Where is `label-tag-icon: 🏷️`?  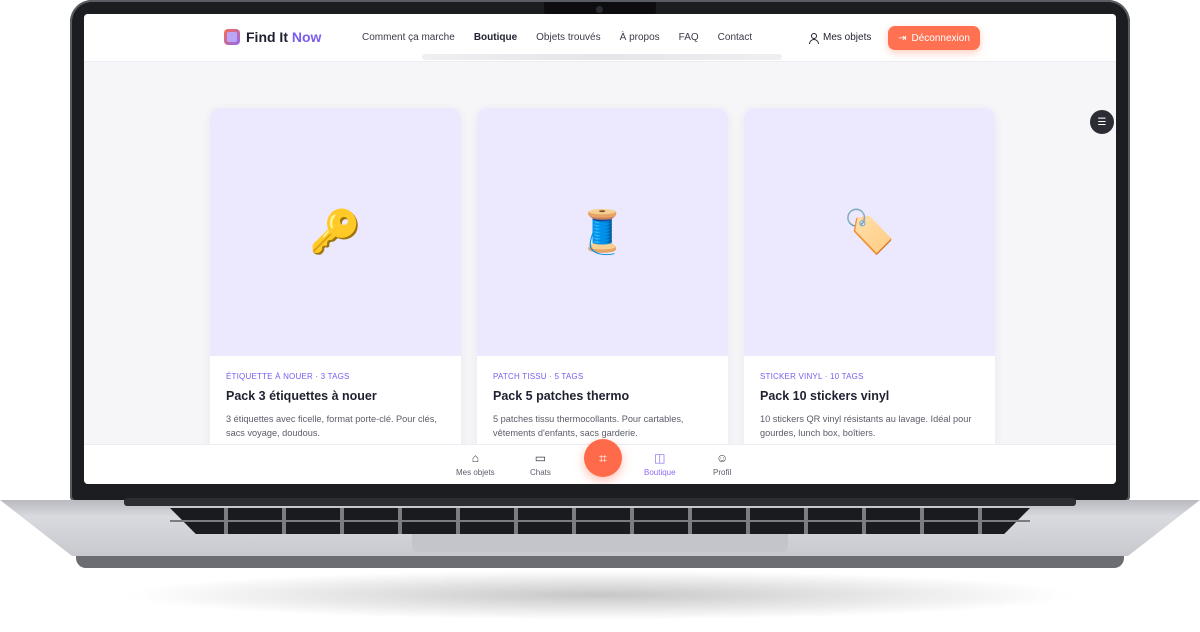 label-tag-icon: 🏷️ is located at coordinates (869, 231).